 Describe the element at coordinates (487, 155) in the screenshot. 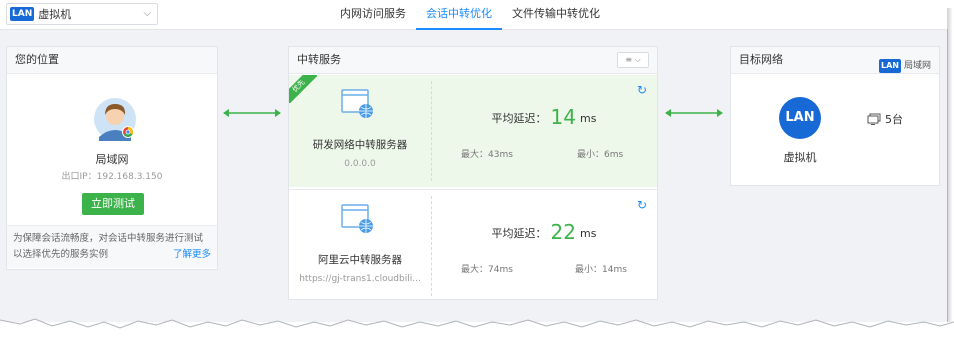

I see `latency-max: 最大：43ms` at that location.